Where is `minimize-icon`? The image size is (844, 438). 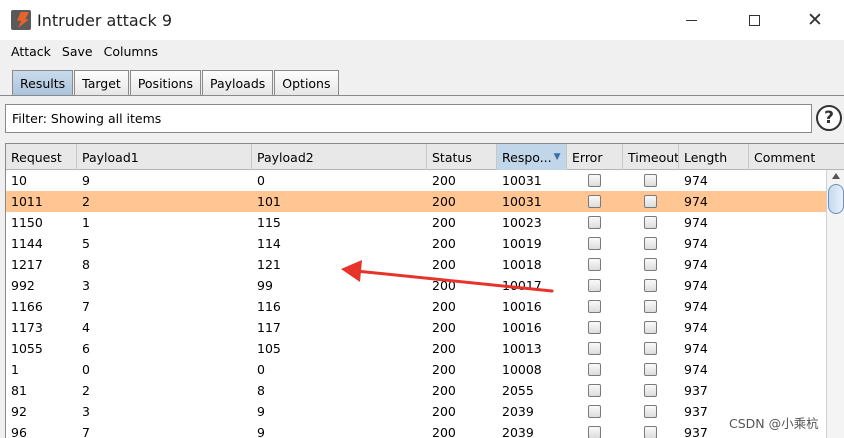
minimize-icon is located at coordinates (691, 20).